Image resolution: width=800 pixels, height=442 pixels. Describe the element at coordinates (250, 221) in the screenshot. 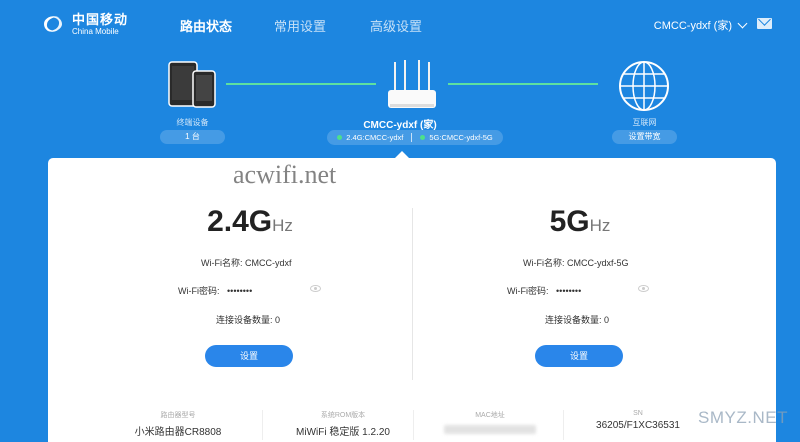

I see `band-24-title: 2.4GHz` at that location.